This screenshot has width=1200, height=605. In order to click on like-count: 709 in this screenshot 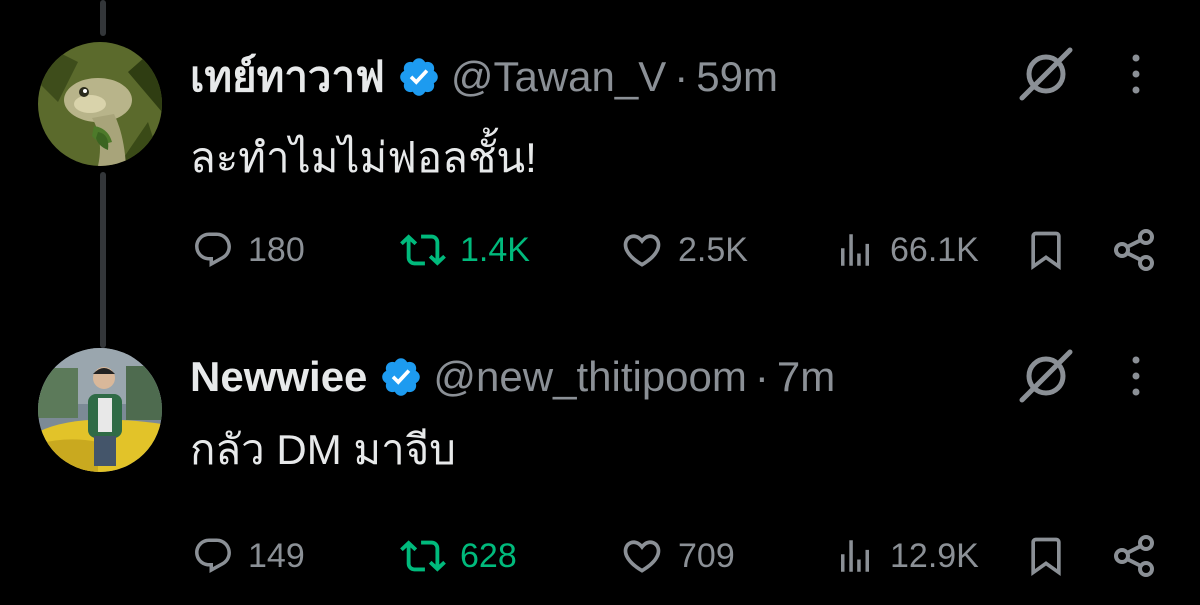, I will do `click(706, 555)`.